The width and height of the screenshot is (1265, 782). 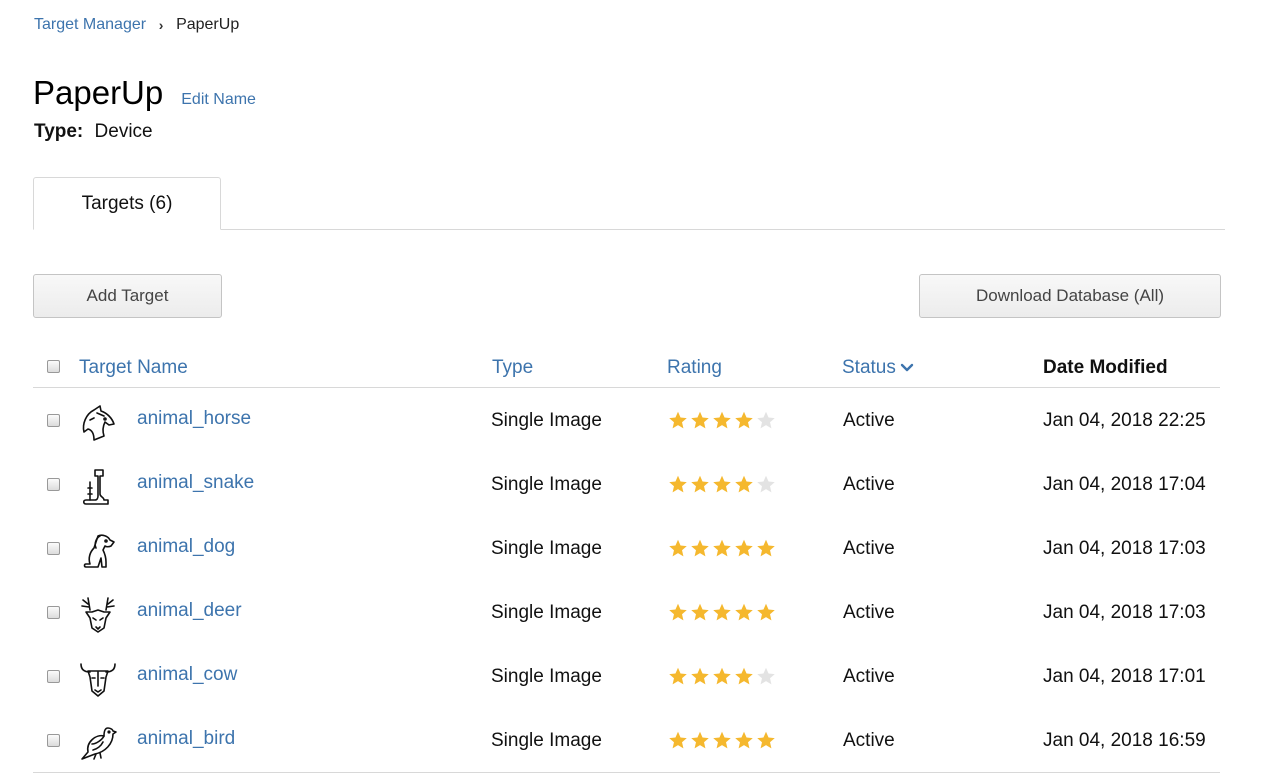 What do you see at coordinates (629, 203) in the screenshot?
I see `tab-bar: Targets (6)` at bounding box center [629, 203].